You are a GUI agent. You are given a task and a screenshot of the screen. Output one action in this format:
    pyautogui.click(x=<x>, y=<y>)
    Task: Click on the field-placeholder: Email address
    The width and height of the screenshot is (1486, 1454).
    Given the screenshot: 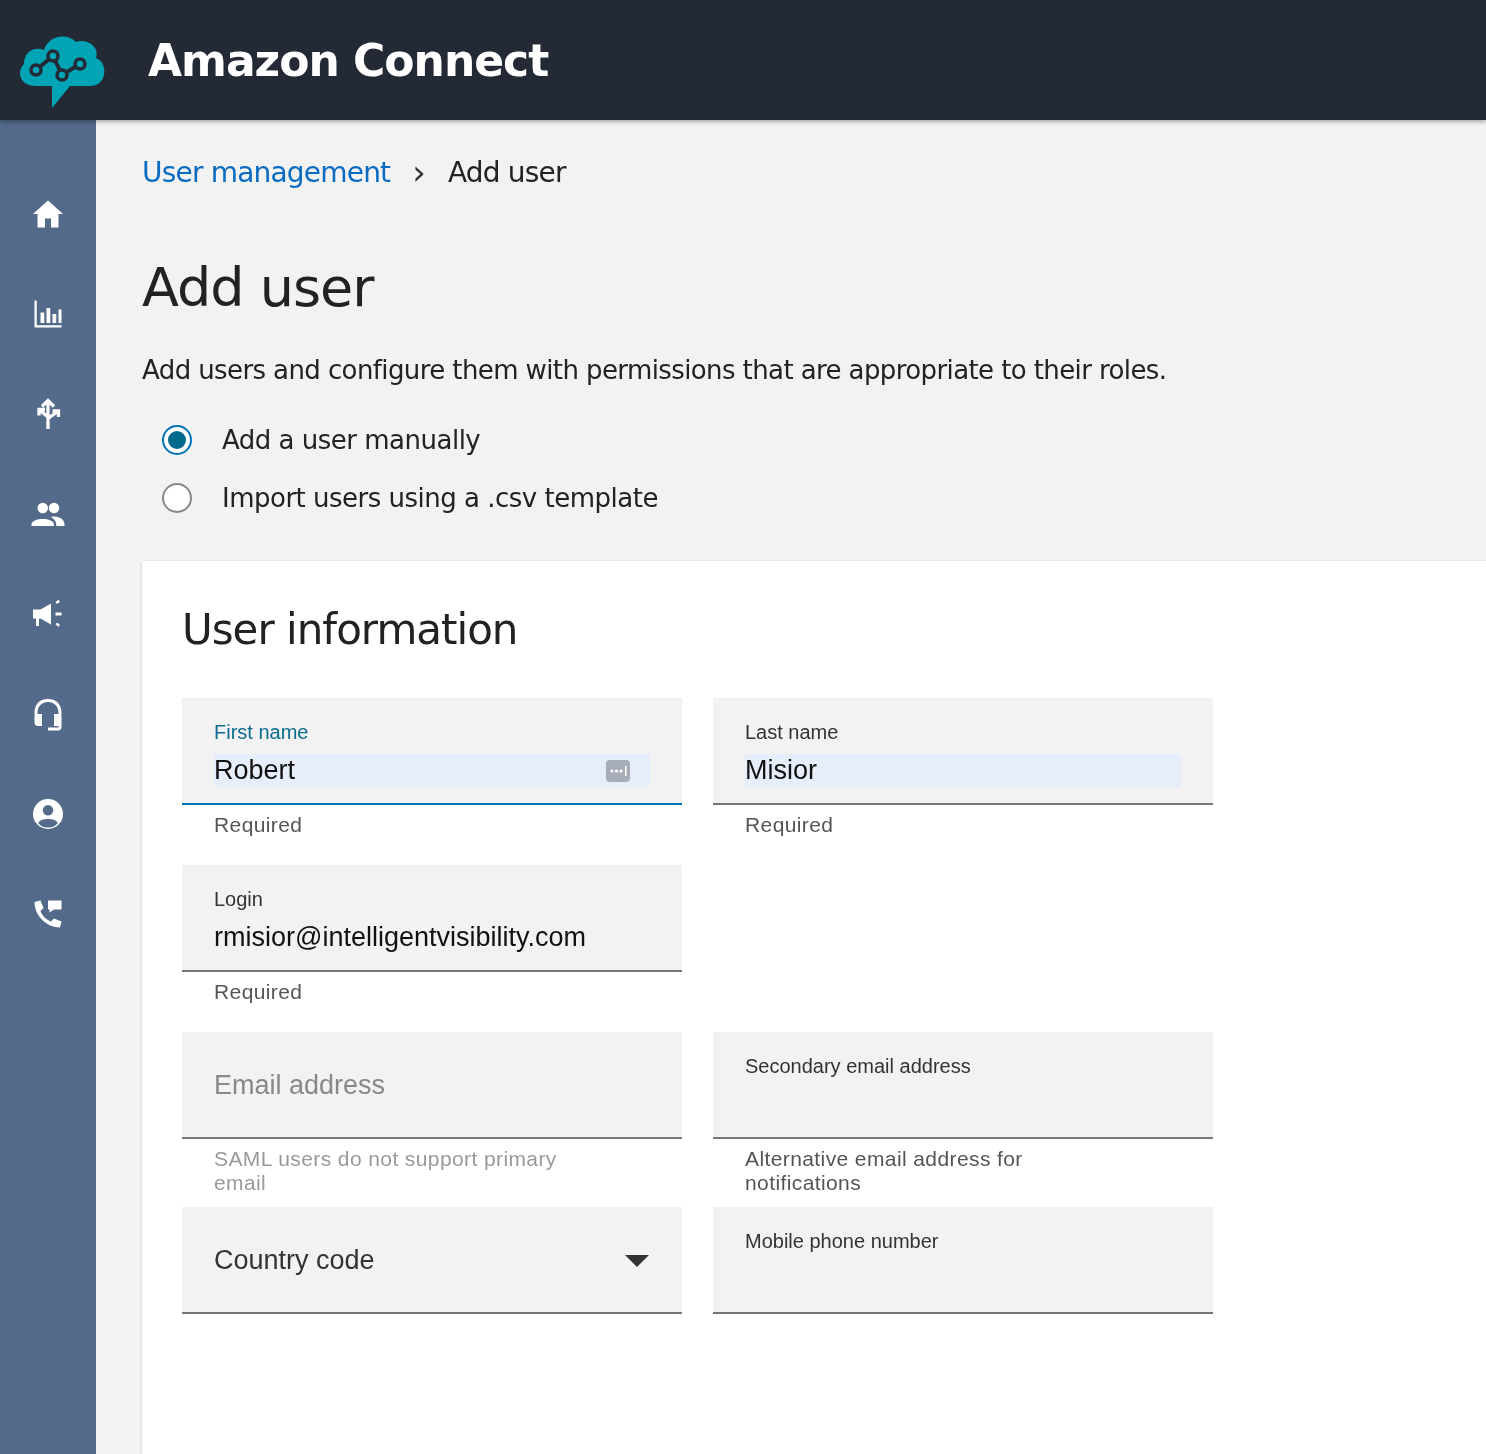 What is the action you would take?
    pyautogui.click(x=300, y=1085)
    